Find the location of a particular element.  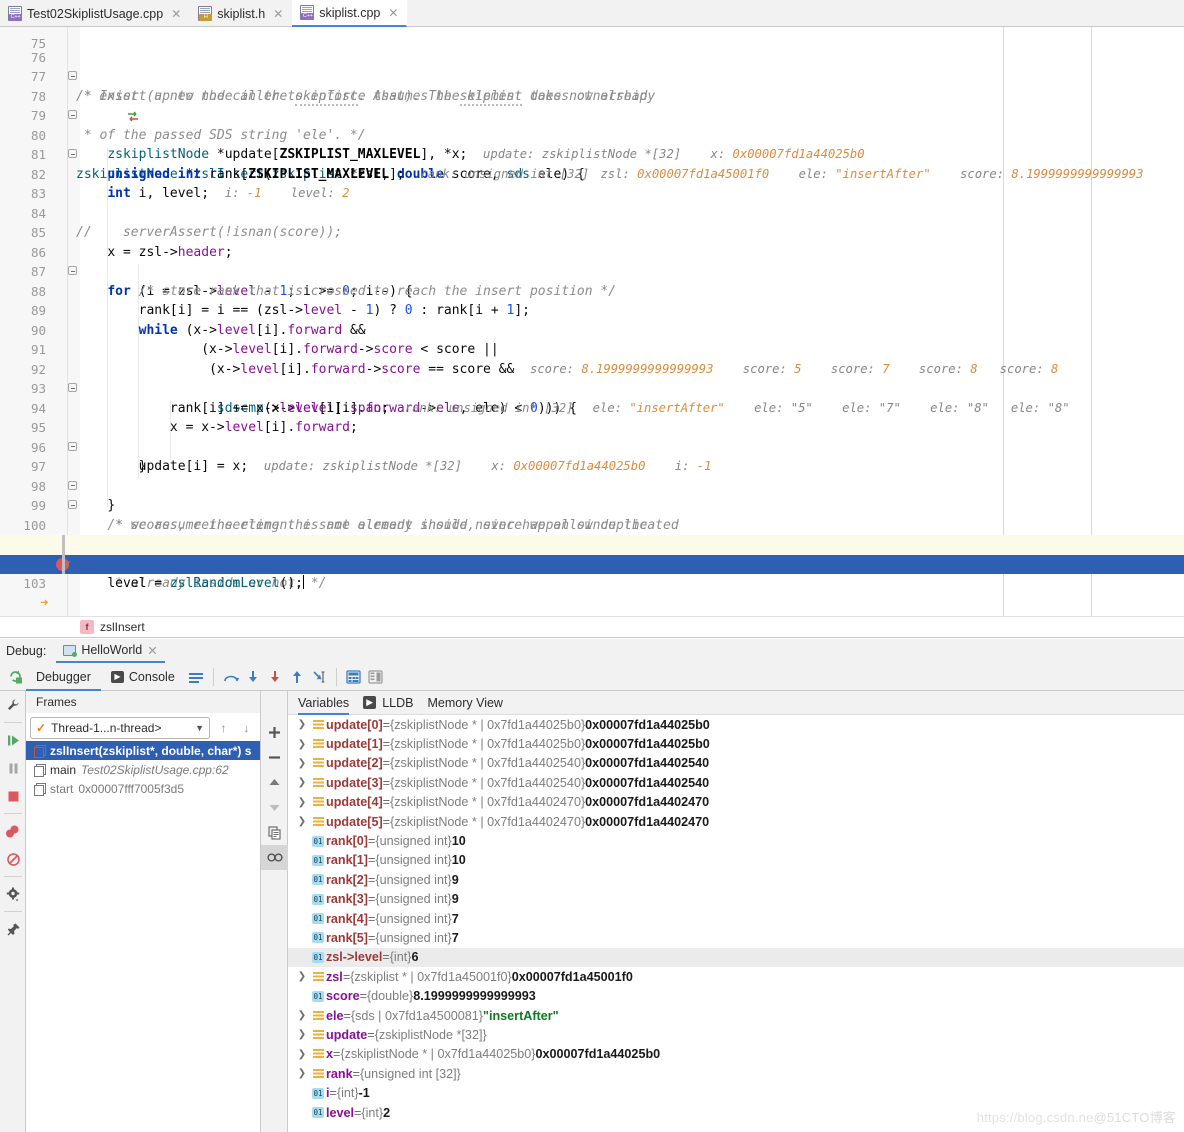

chevron-down-icon: ▼ is located at coordinates (199, 728).